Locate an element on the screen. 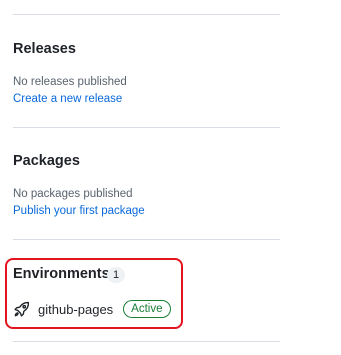  environment-item: github-pages Active is located at coordinates (92, 309).